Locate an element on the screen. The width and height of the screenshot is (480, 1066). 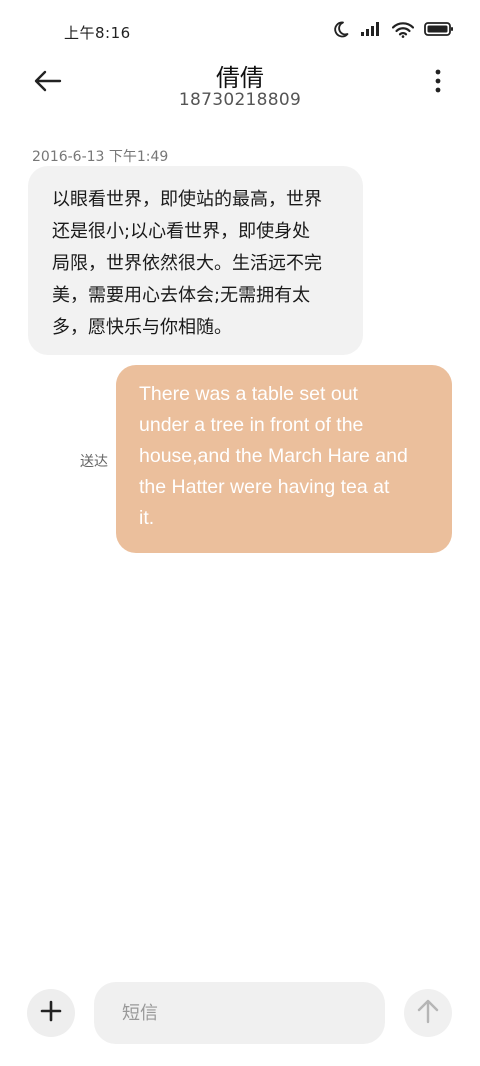
plus-icon is located at coordinates (51, 1013).